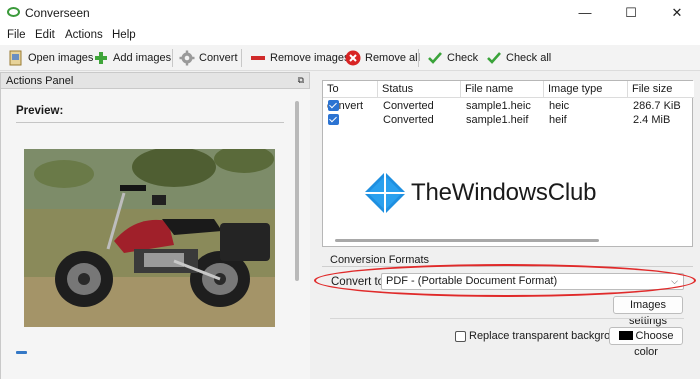 The image size is (700, 379). Describe the element at coordinates (657, 106) in the screenshot. I see `file-size-cell: 286.7 KiB` at that location.